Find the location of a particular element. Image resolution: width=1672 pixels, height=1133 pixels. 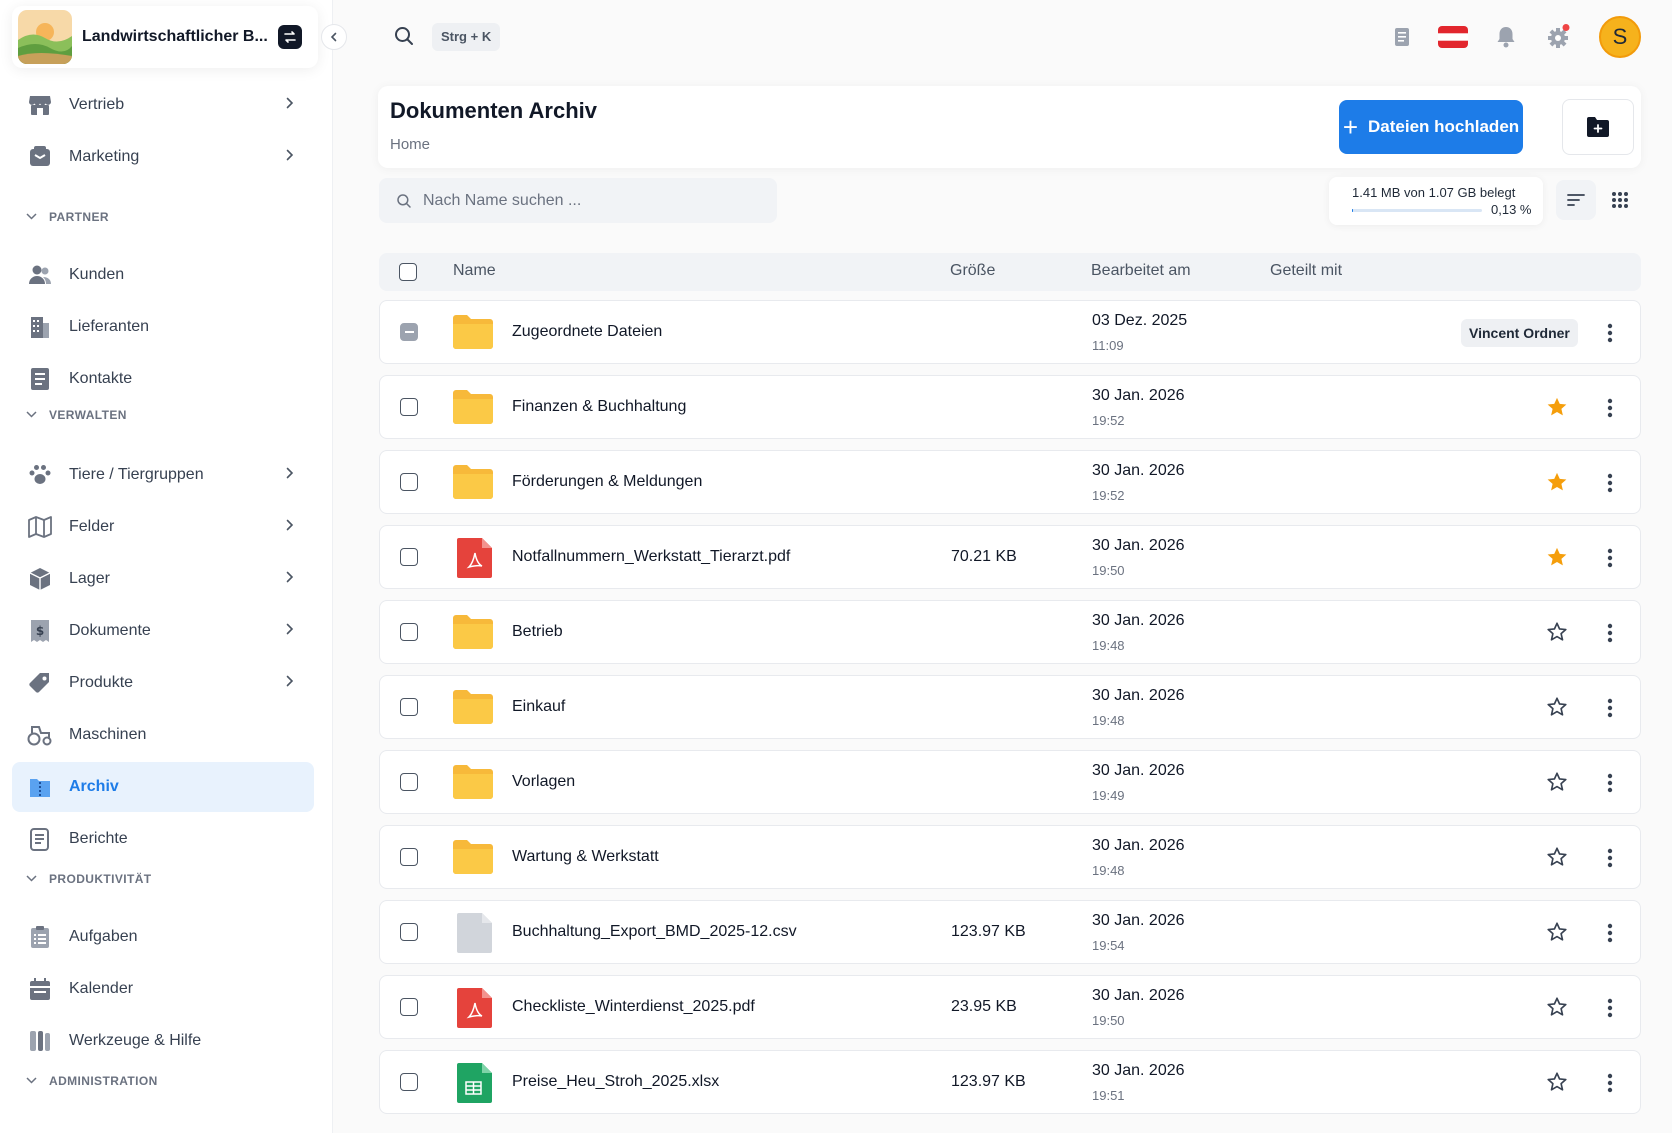

table-row: Förderungen & Meldungen 30 Jan. 2026 19:52 is located at coordinates (1010, 482).